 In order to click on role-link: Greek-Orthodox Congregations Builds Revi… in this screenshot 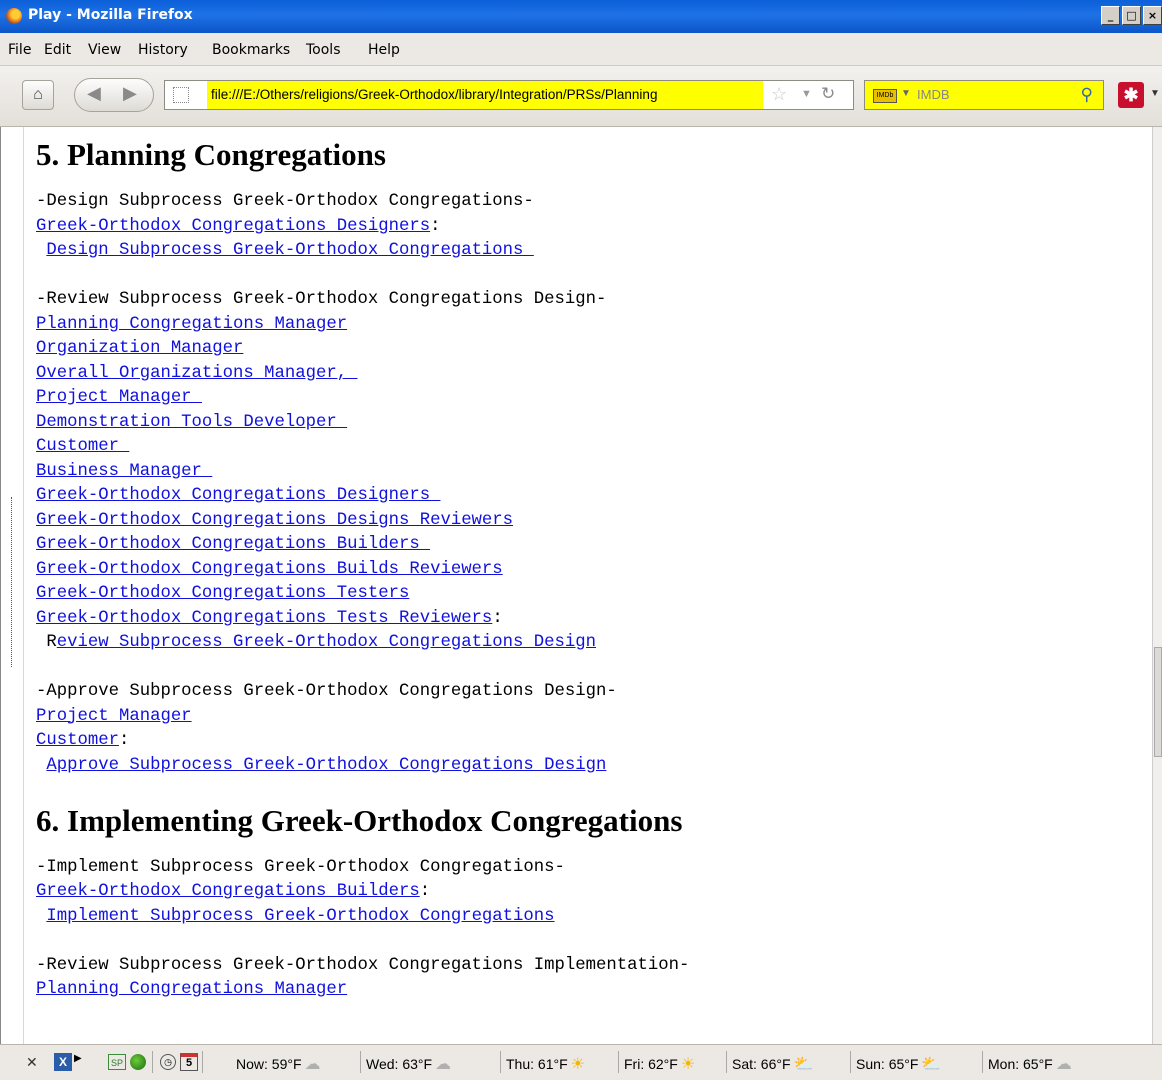, I will do `click(269, 569)`.